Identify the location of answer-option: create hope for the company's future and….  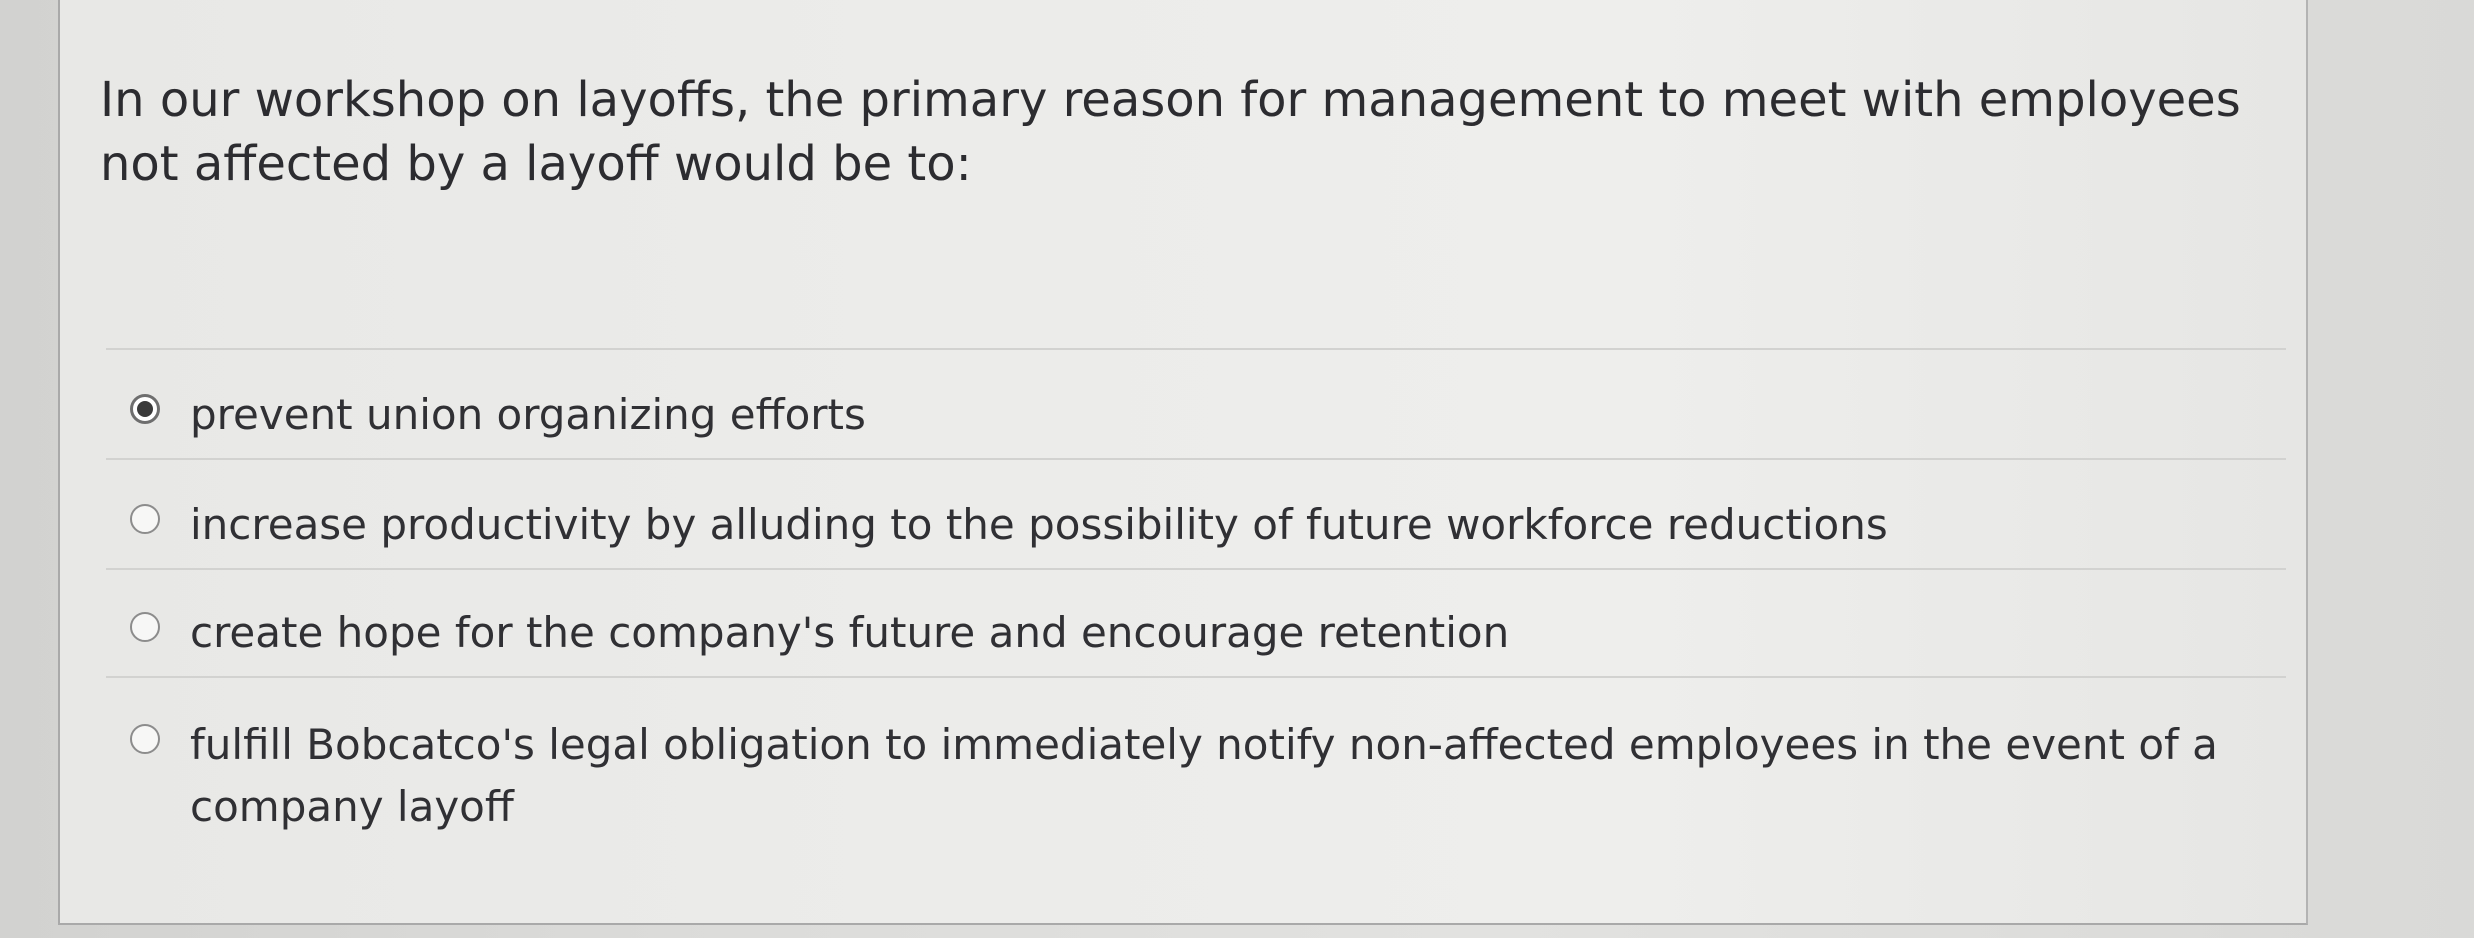
(1196, 622).